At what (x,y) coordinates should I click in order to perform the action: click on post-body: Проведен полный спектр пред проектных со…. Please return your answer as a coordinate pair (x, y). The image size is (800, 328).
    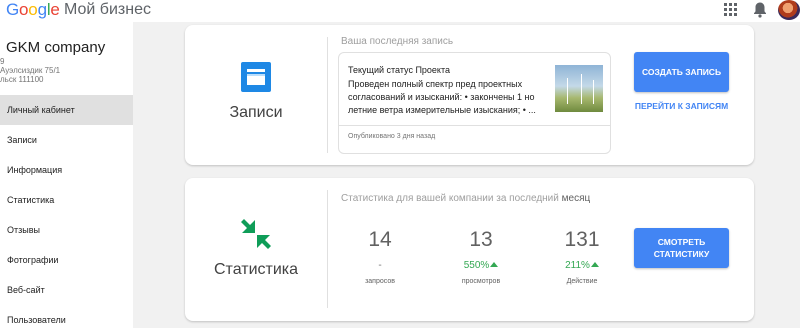
    Looking at the image, I should click on (442, 97).